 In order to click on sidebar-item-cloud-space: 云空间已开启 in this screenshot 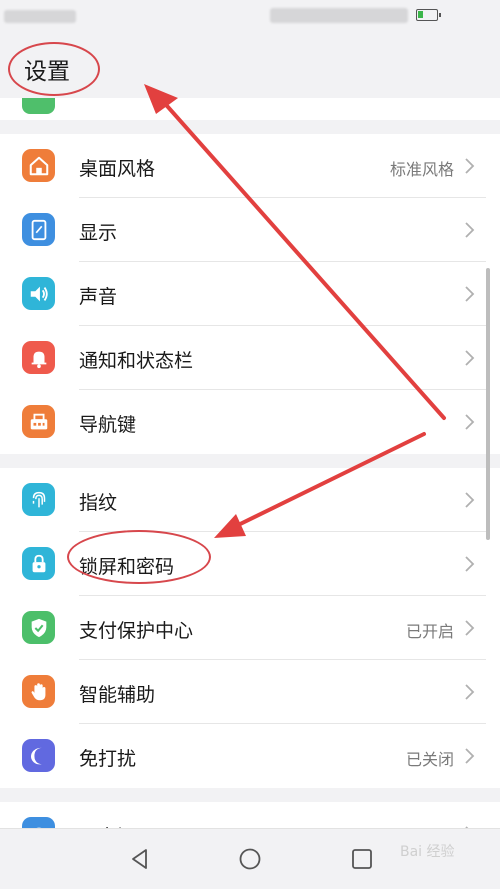, I will do `click(250, 815)`.